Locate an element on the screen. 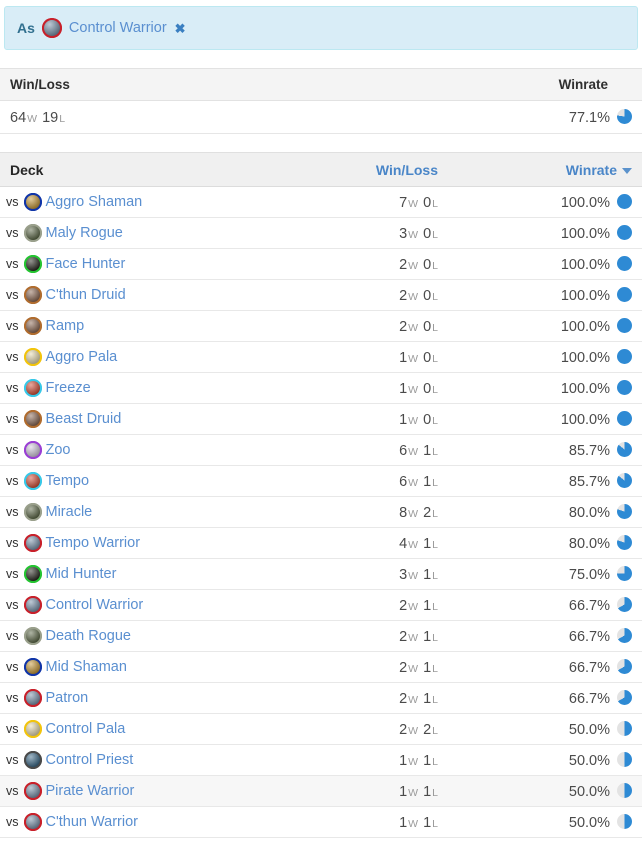 Image resolution: width=642 pixels, height=841 pixels. matchup-deck-link: Tempo is located at coordinates (68, 481).